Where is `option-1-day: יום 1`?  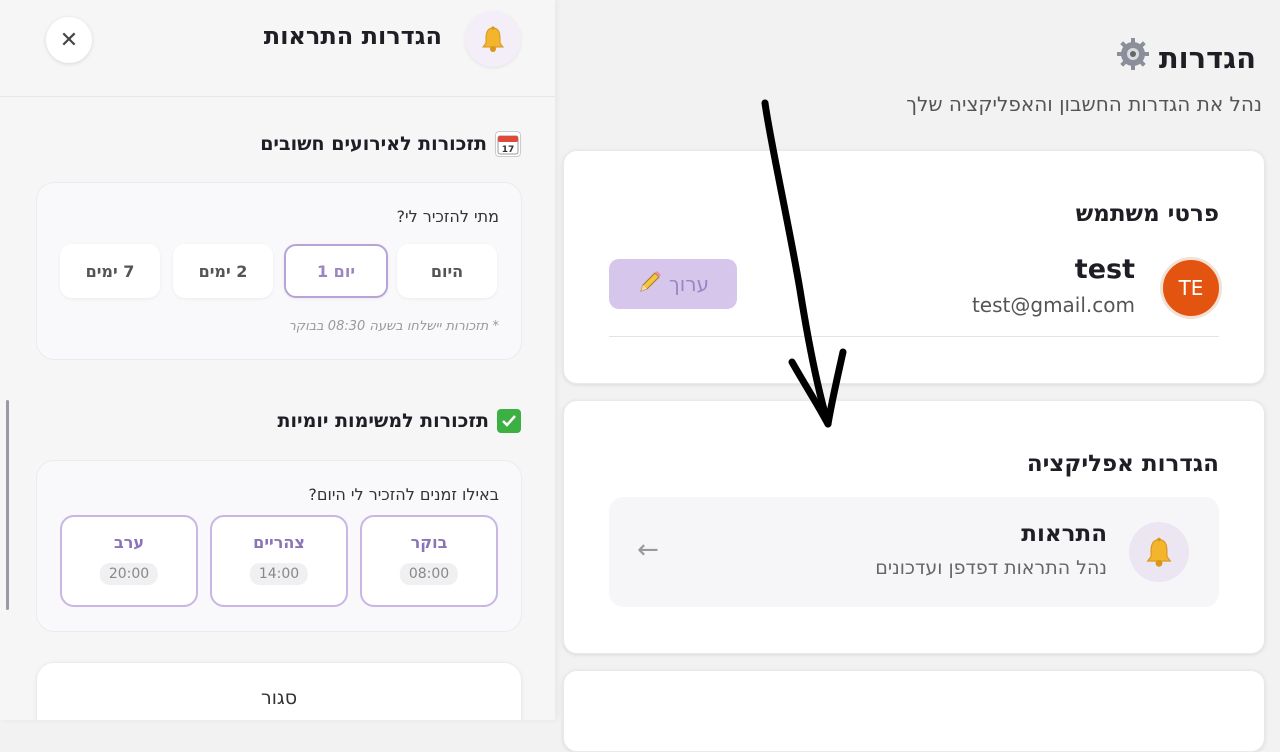 option-1-day: יום 1 is located at coordinates (336, 271).